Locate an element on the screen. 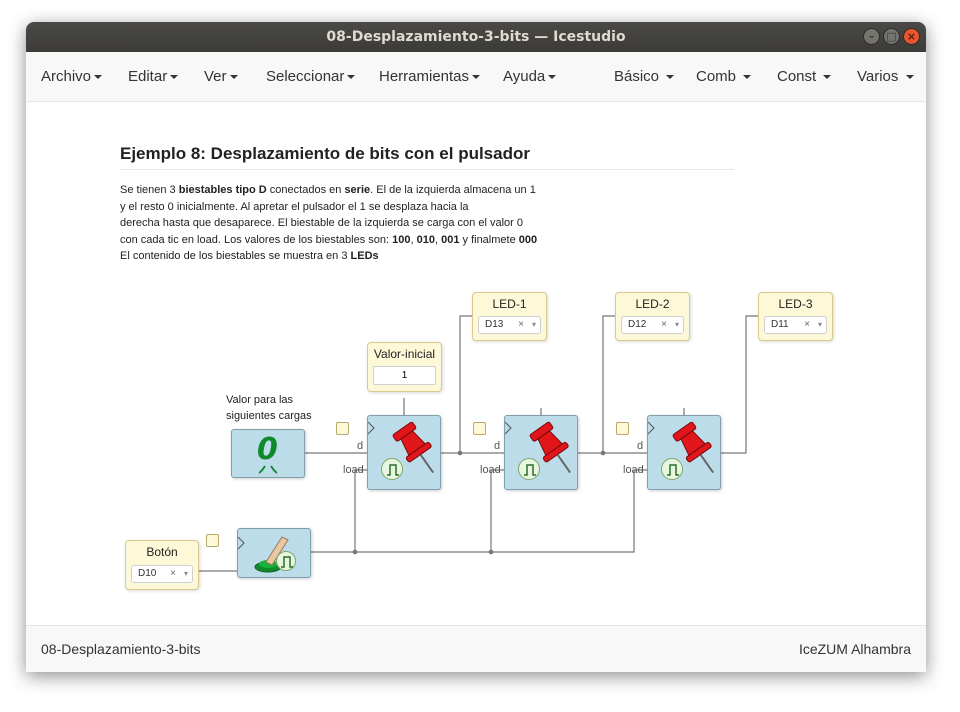  menu-editar: Editar is located at coordinates (153, 77).